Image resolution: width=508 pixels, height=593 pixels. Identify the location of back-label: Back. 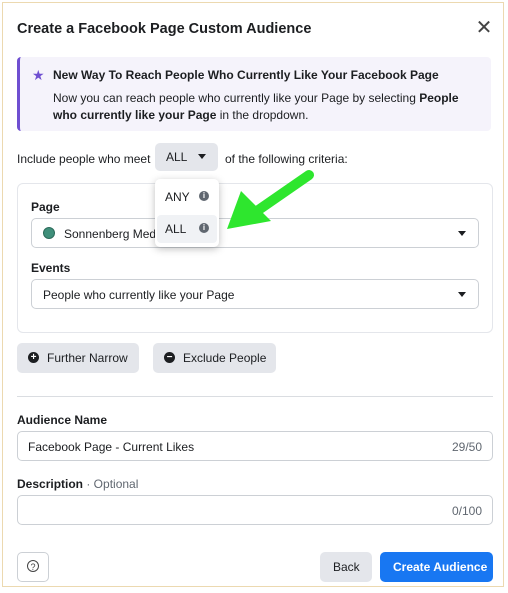
(346, 567).